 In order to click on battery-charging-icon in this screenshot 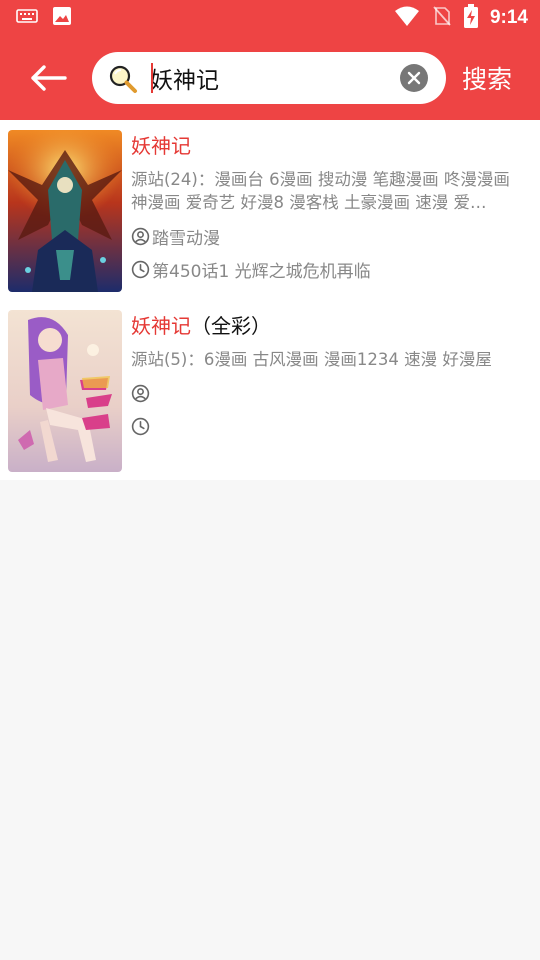, I will do `click(470, 18)`.